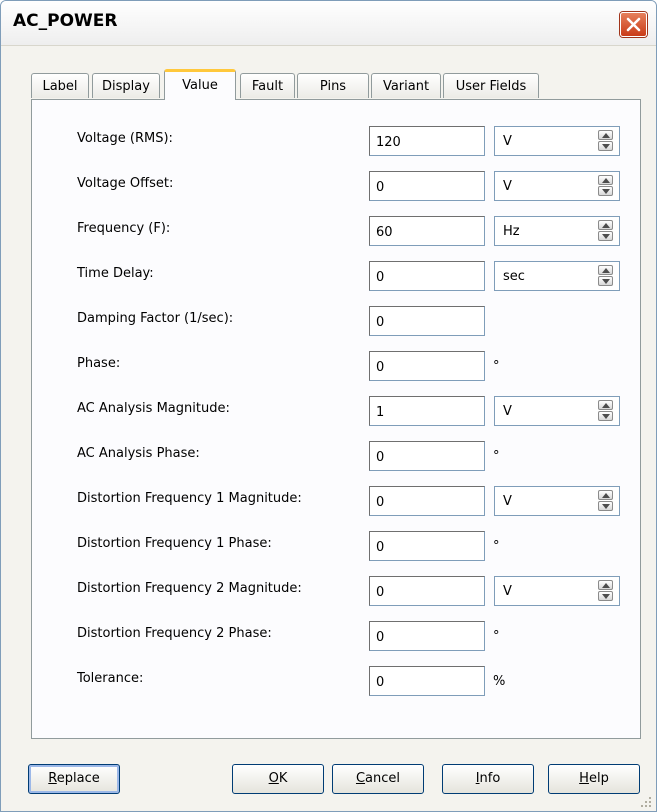 The height and width of the screenshot is (812, 657). I want to click on param-value-text: 1, so click(380, 412).